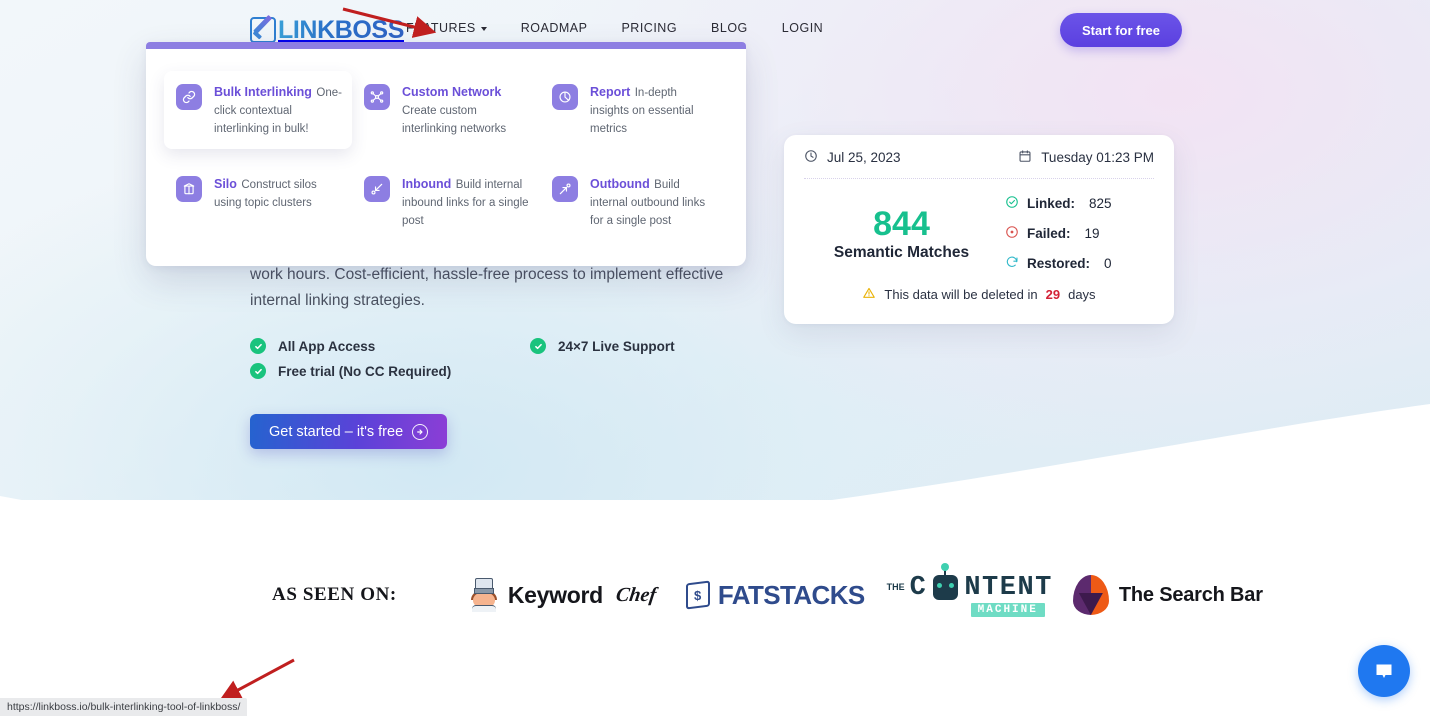  I want to click on chat-widget-button, so click(1384, 671).